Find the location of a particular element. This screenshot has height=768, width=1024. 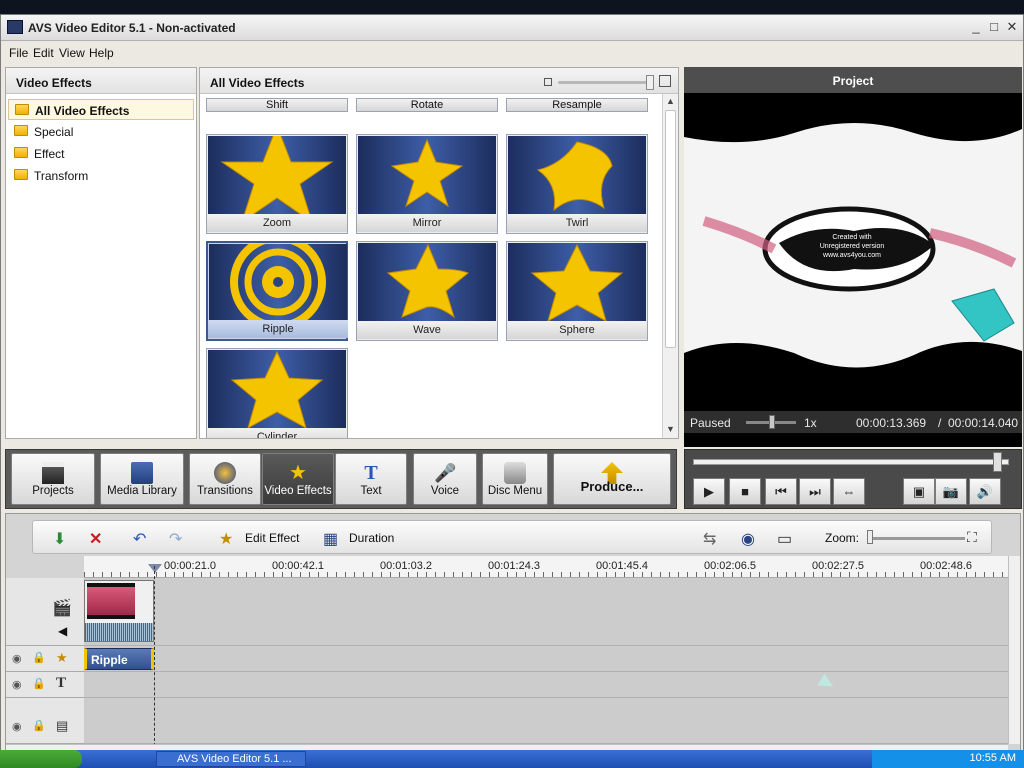

monitor-icon: ▣ is located at coordinates (919, 491).